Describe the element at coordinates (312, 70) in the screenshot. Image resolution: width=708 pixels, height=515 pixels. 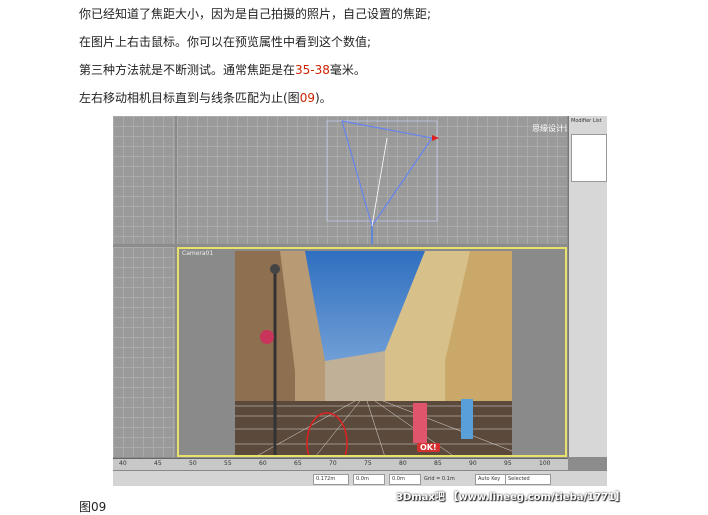
I see `highlight-value: 35-38` at that location.